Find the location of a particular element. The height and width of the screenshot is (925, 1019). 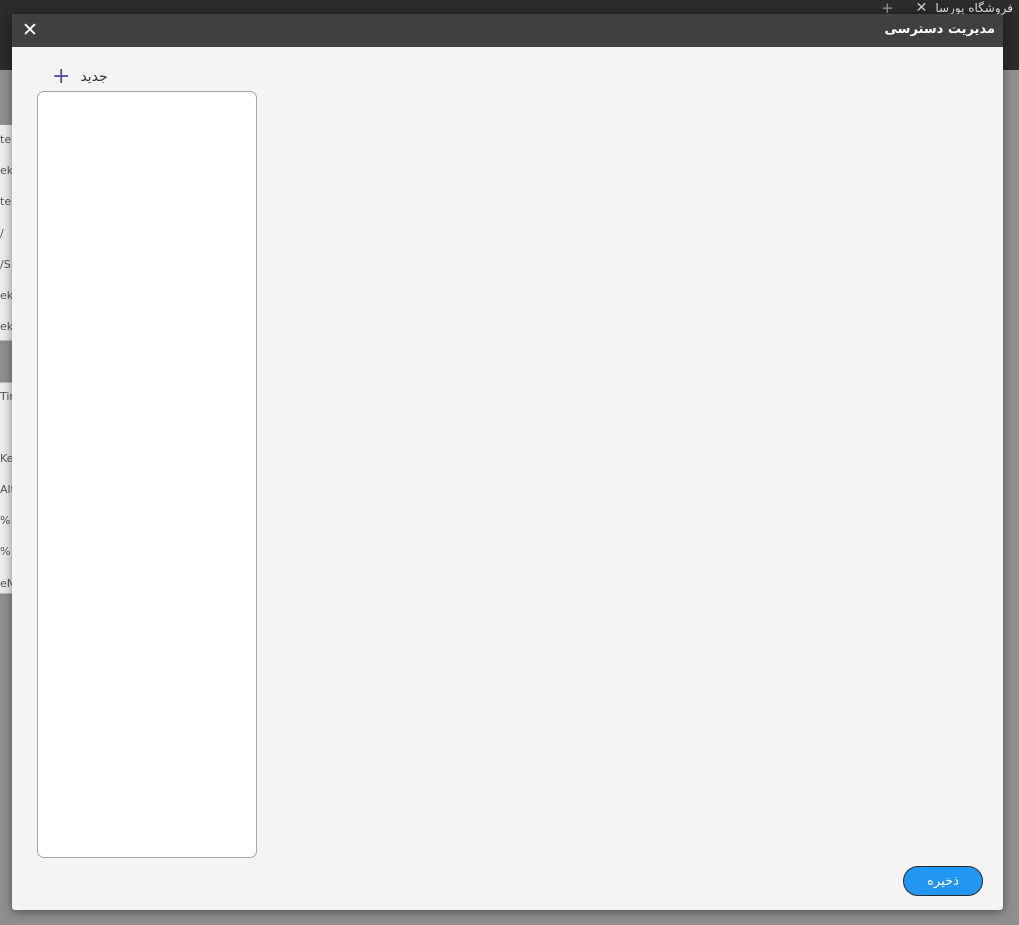

close-icon: ✕ is located at coordinates (30, 30).